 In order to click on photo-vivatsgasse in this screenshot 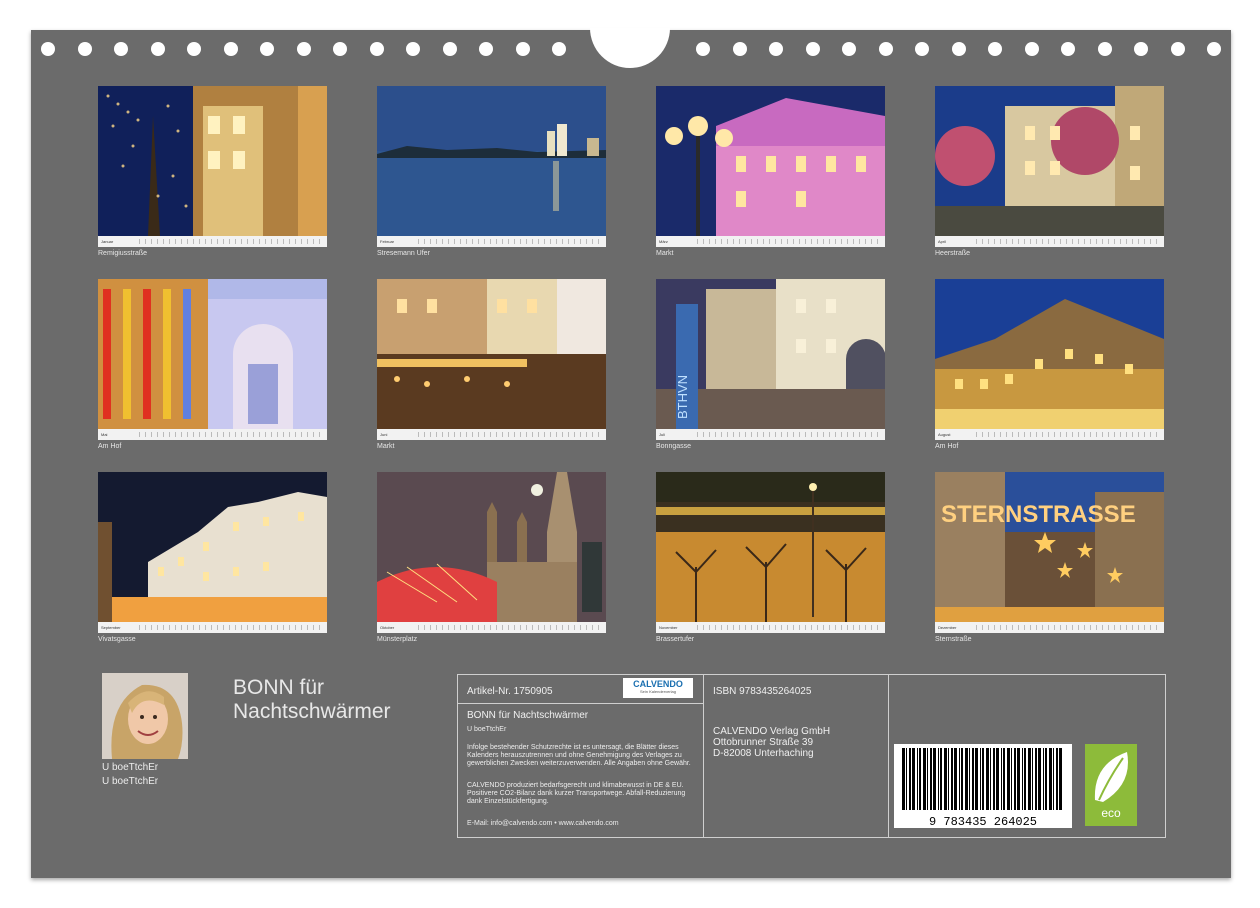, I will do `click(212, 547)`.